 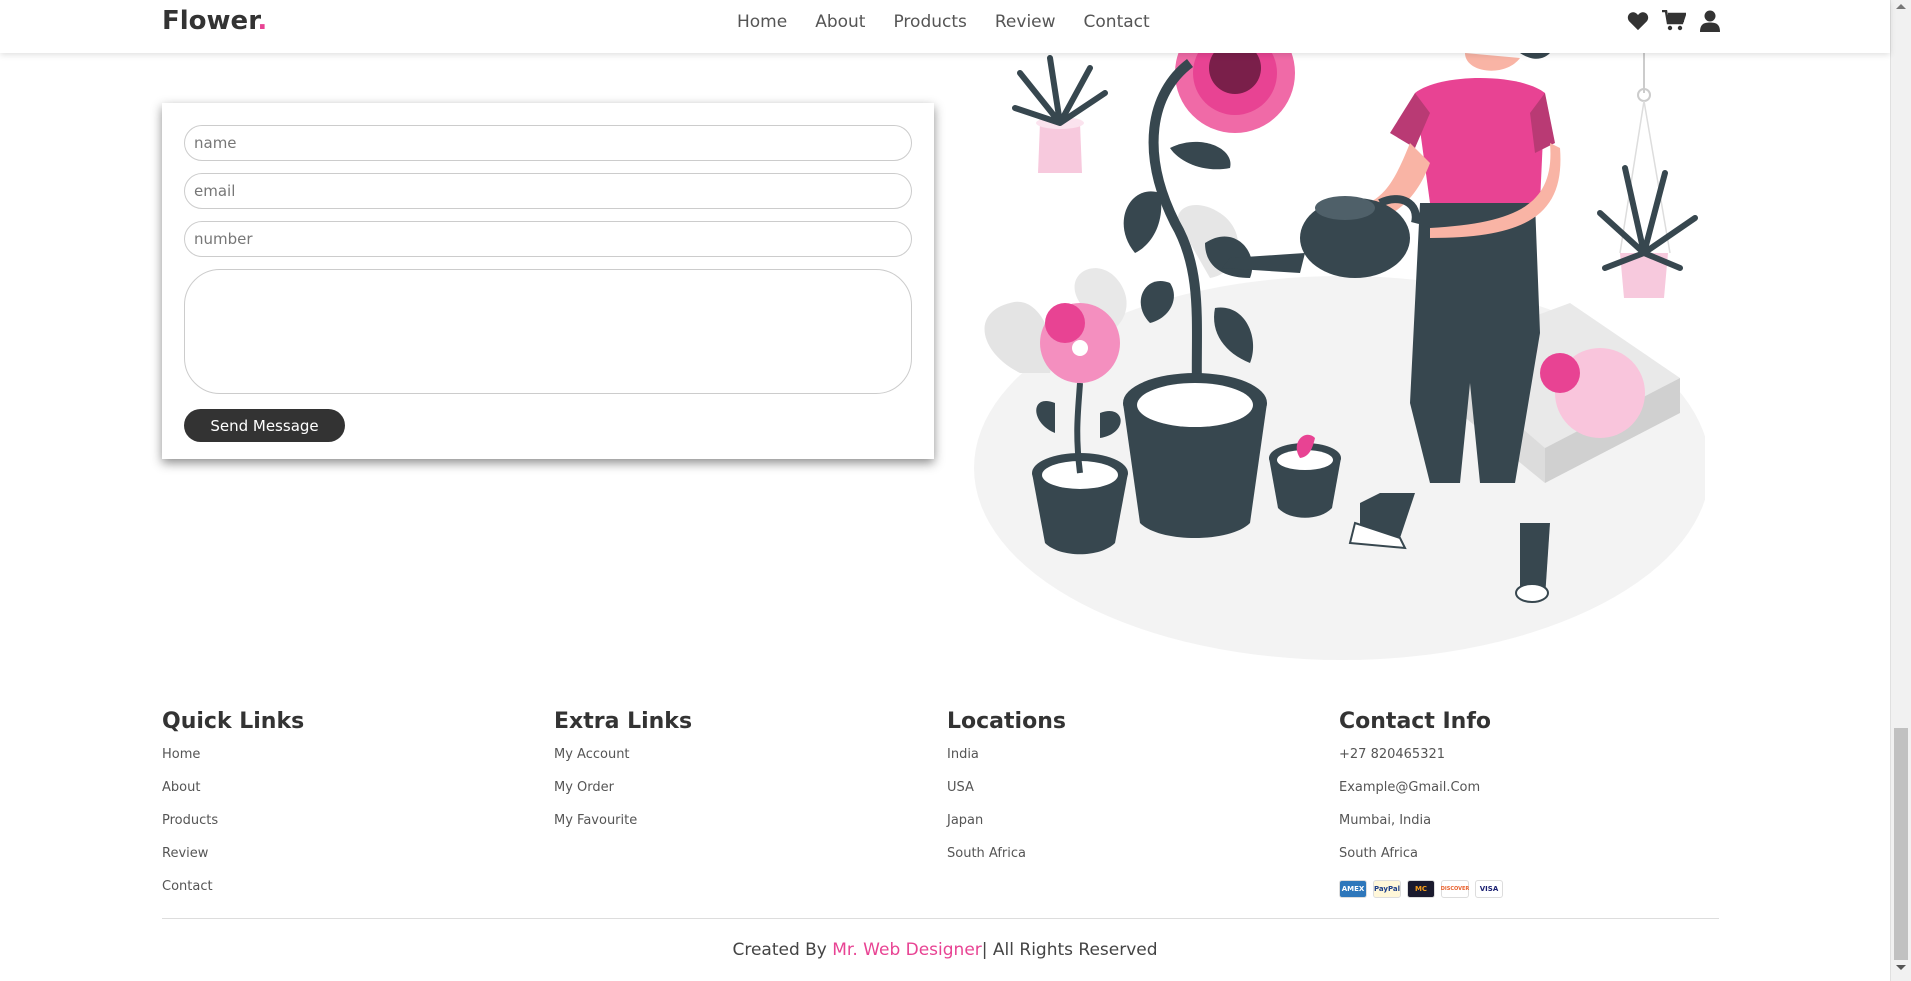 I want to click on location-japan: Japan, so click(x=1006, y=826).